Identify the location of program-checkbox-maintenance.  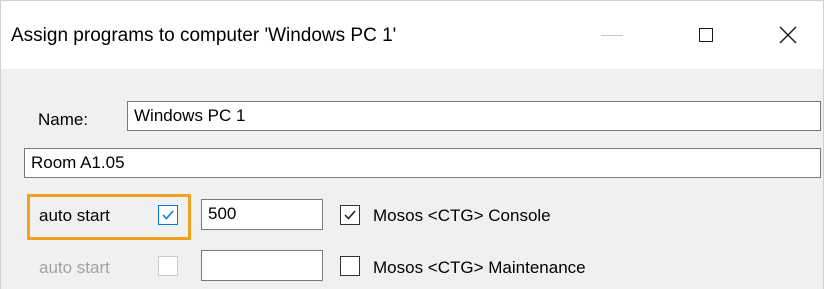
(350, 266).